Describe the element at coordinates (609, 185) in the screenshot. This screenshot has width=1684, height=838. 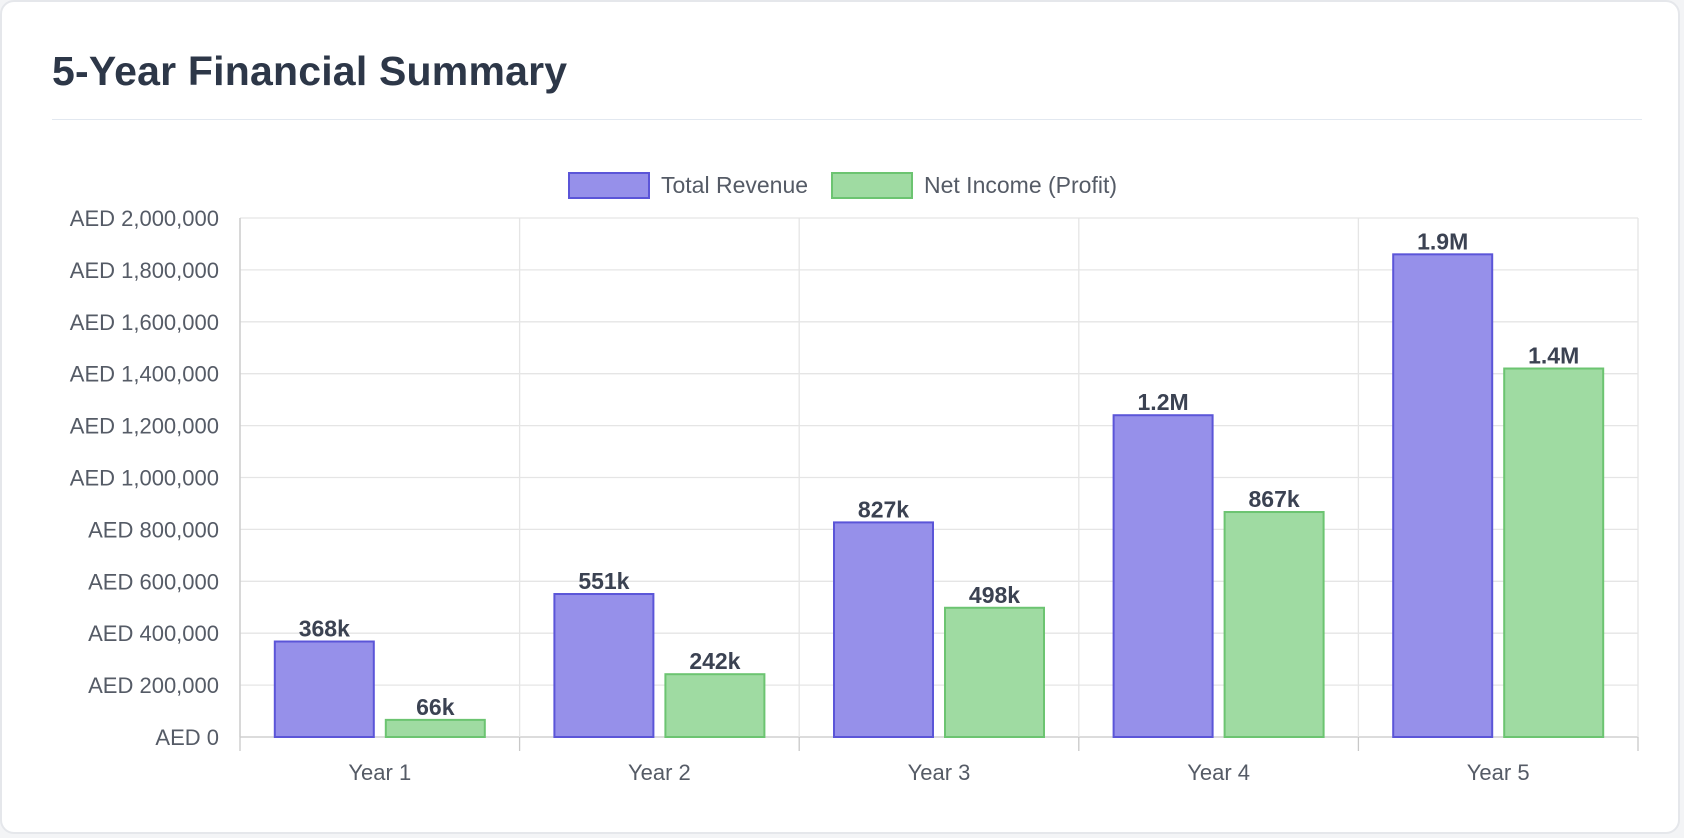
I see `legend-swatch-revenue` at that location.